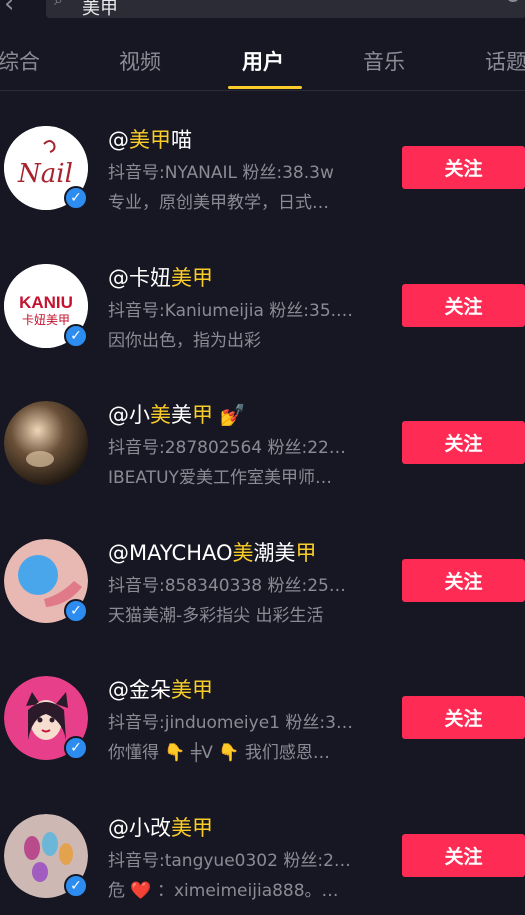  I want to click on svg-text: KANIU, so click(46, 302).